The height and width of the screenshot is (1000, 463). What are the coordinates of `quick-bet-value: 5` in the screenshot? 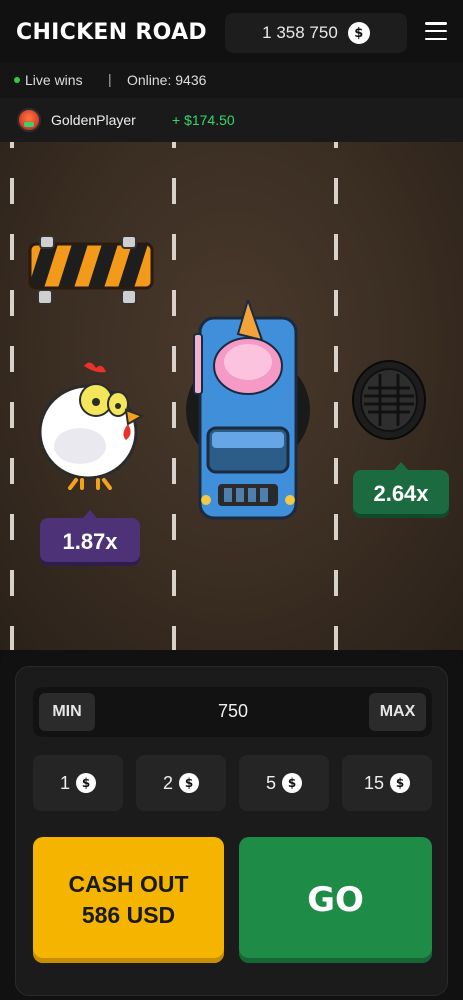 It's located at (270, 782).